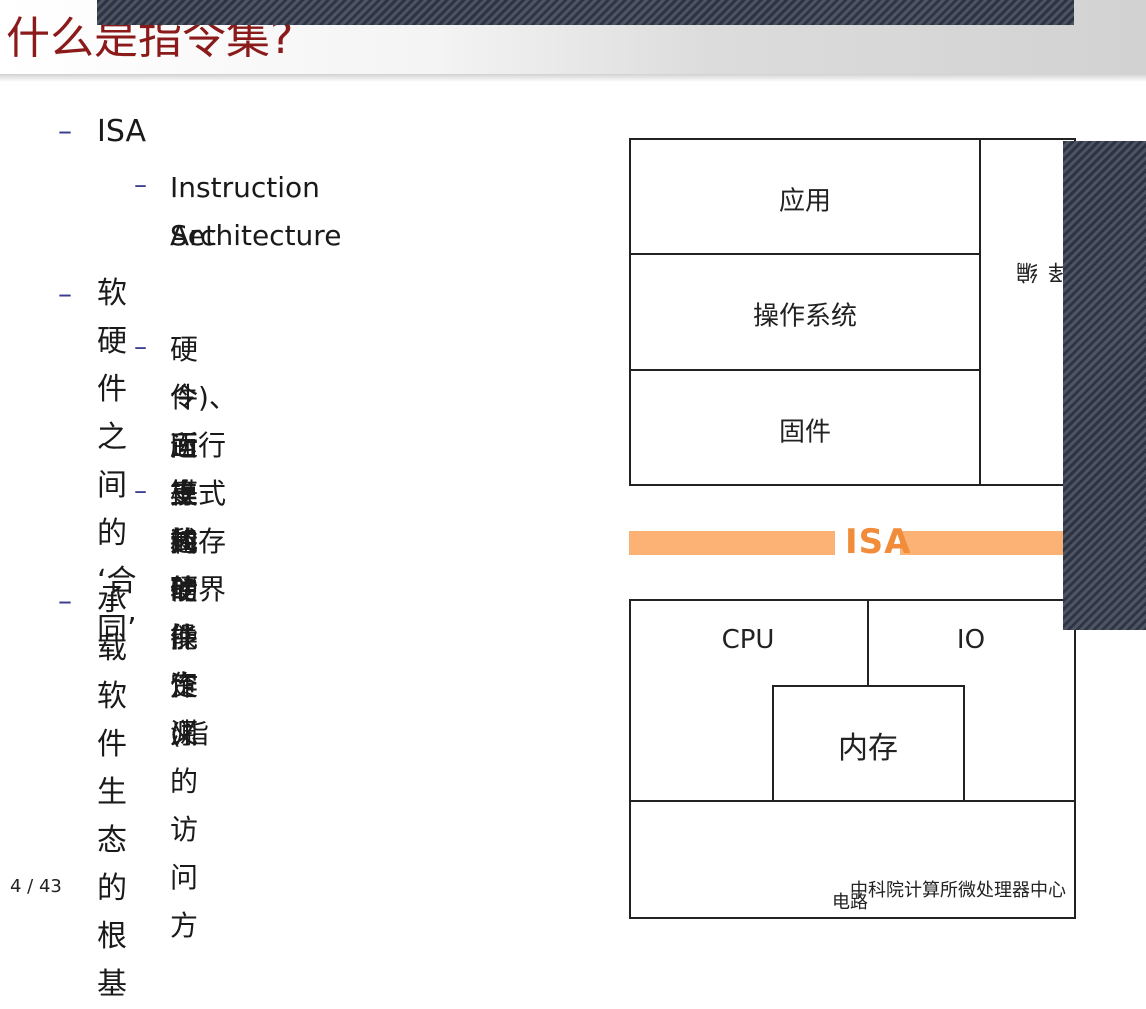 The image size is (1146, 1009). Describe the element at coordinates (987, 543) in the screenshot. I see `isa-bar-right` at that location.